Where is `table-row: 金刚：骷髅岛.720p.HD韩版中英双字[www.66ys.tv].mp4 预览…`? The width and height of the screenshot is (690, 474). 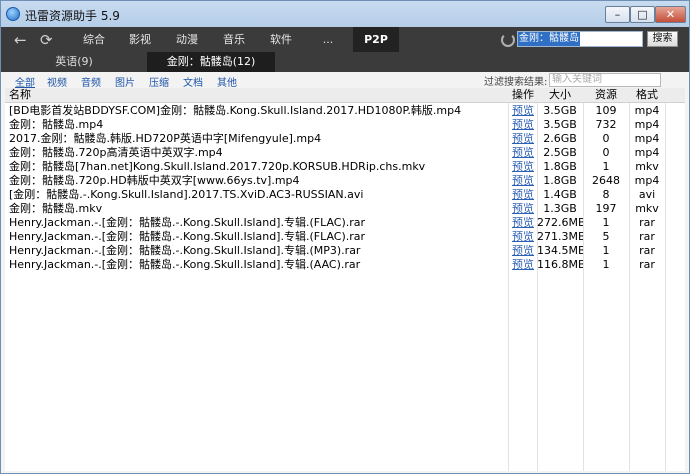
table-row: 金刚：骷髅岛.720p.HD韩版中英双字[www.66ys.tv].mp4 预览… is located at coordinates (345, 181).